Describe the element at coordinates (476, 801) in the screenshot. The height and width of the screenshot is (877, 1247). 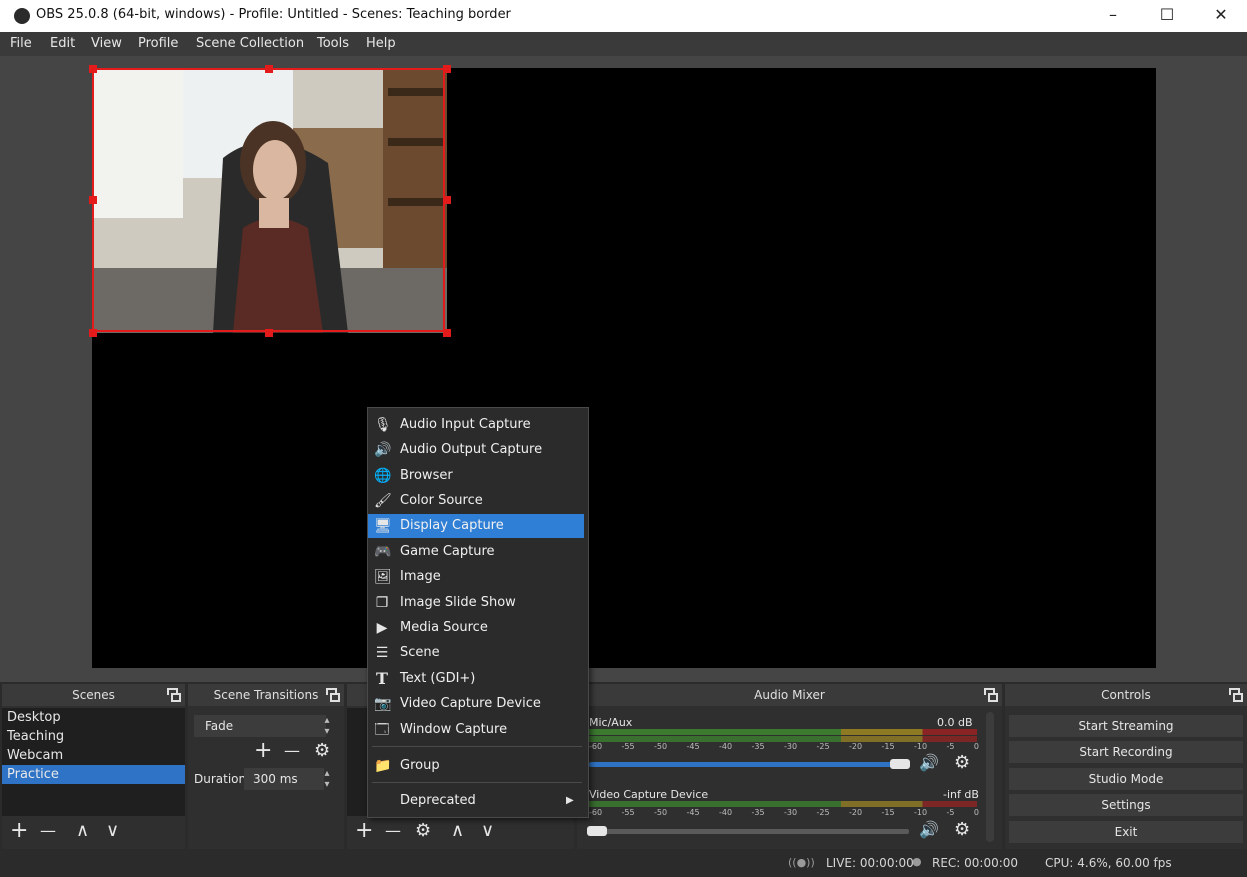
I see `menu-item-deprecated: Deprecated ▶` at that location.